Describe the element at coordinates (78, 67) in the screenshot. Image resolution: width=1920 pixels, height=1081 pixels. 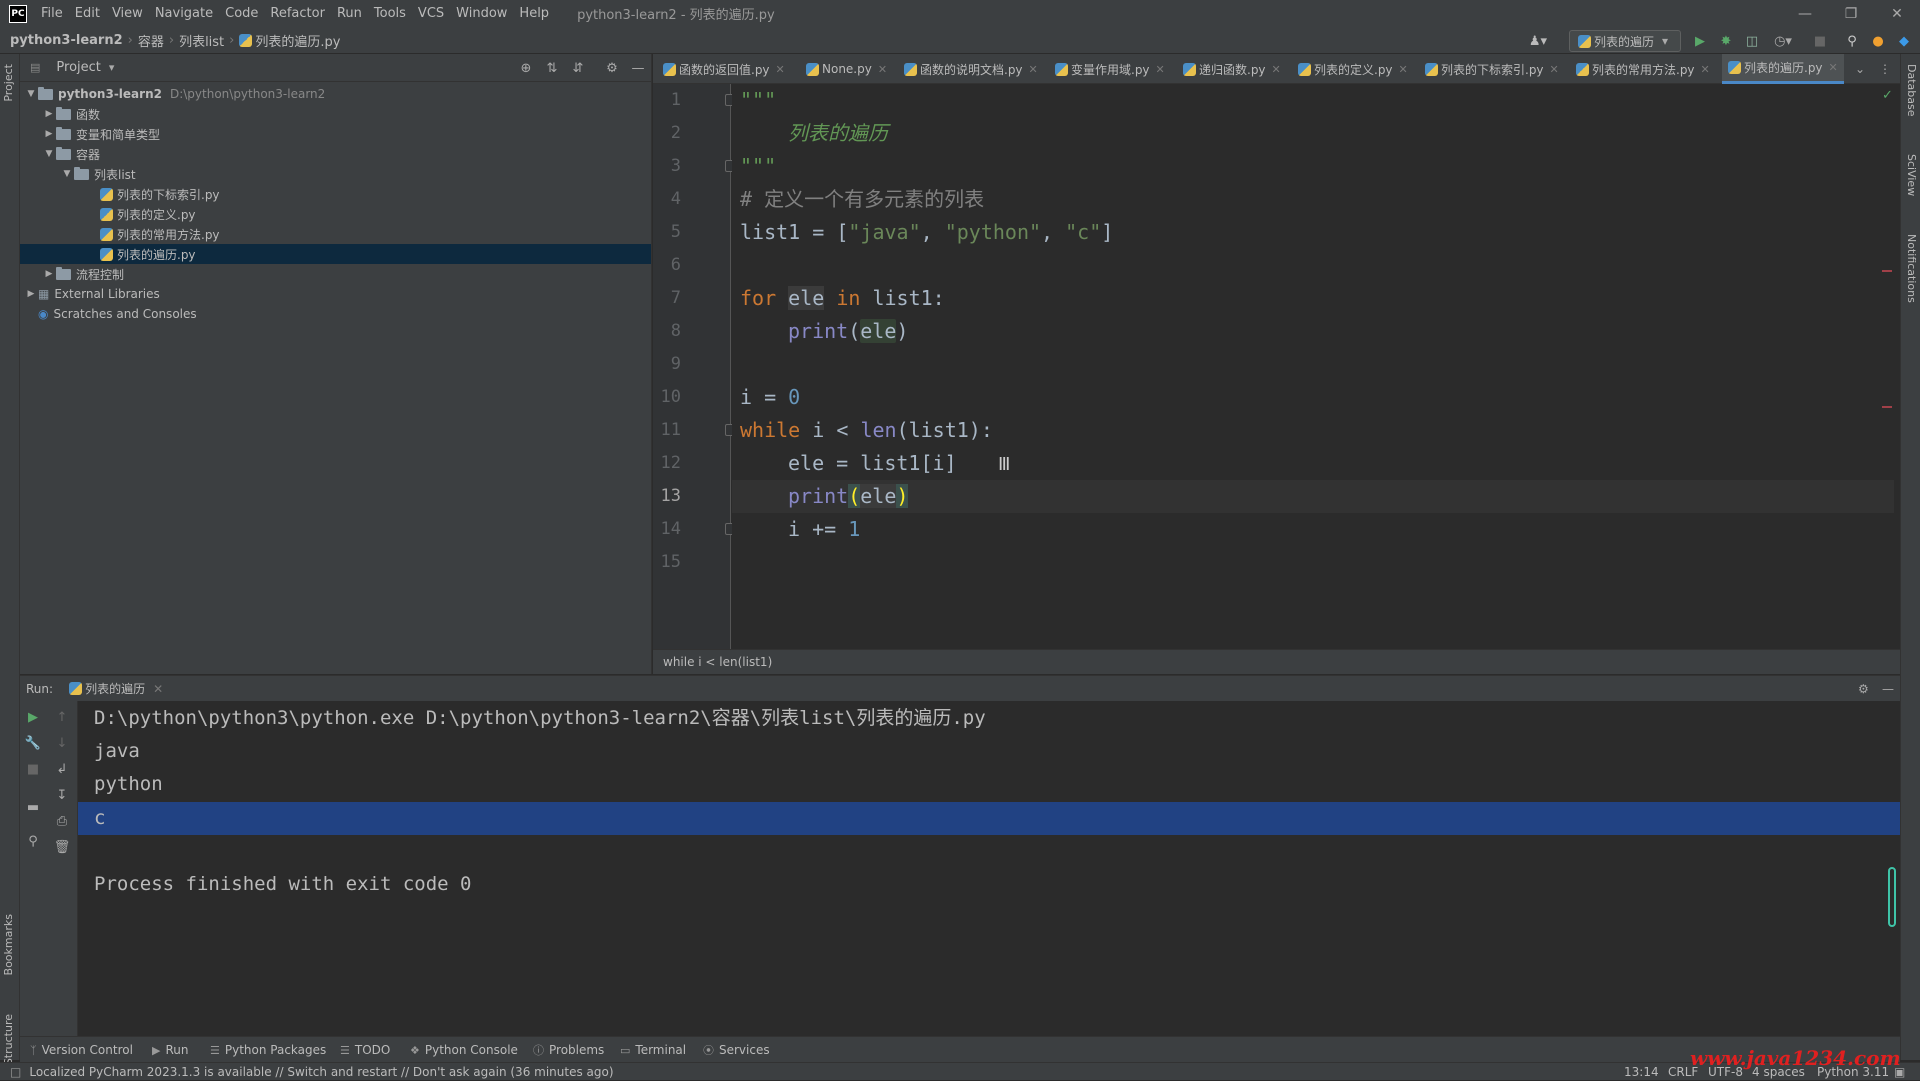
I see `project-panel-title: Project` at that location.